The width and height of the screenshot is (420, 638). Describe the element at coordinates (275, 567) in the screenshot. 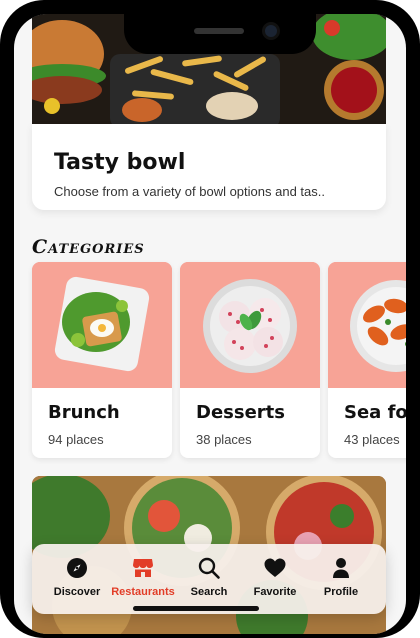

I see `heart-icon` at that location.